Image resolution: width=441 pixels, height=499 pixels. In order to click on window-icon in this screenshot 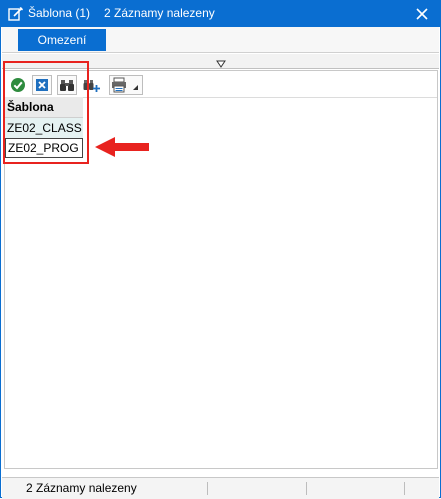, I will do `click(16, 14)`.